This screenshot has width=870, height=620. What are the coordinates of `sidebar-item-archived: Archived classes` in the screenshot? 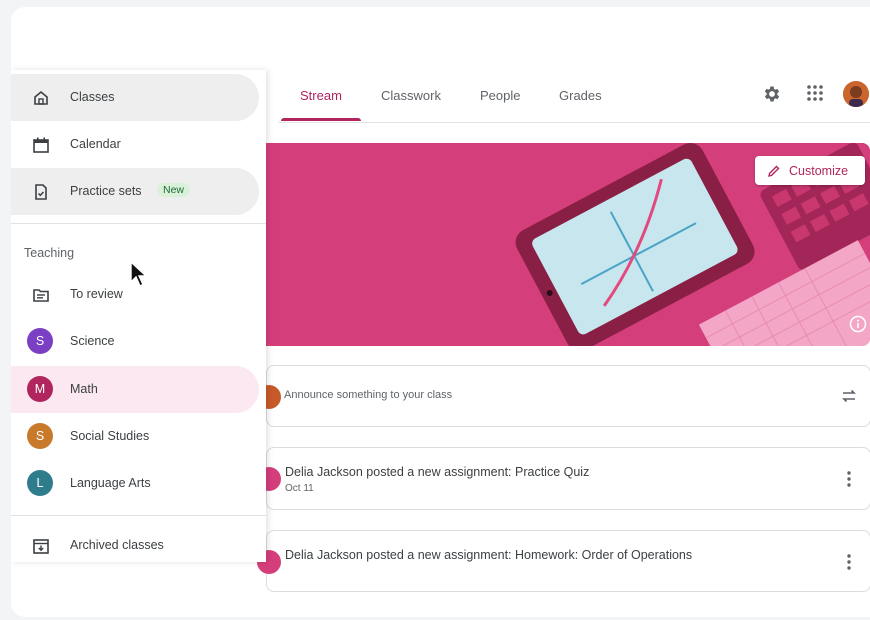 It's located at (135, 542).